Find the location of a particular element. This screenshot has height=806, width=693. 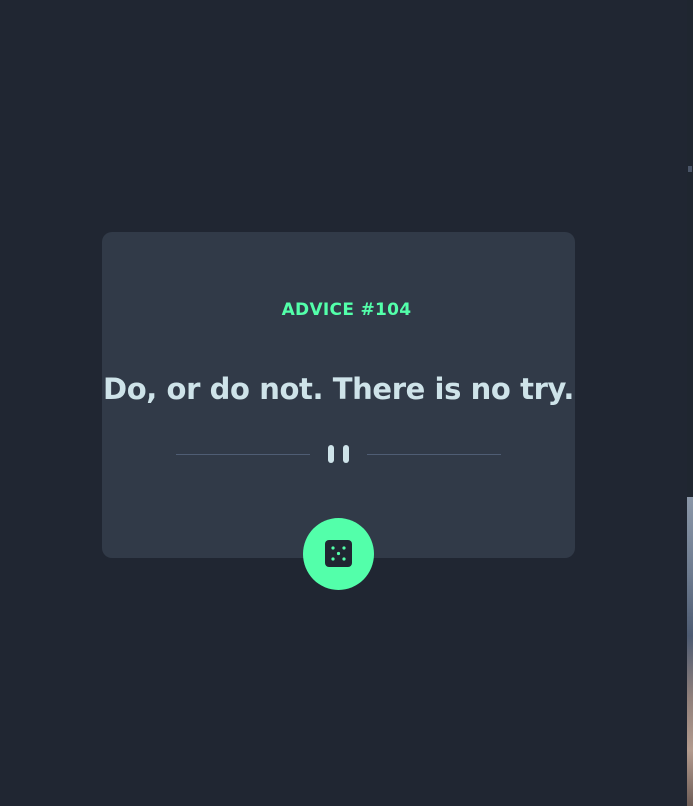

divider-line-right is located at coordinates (434, 454).